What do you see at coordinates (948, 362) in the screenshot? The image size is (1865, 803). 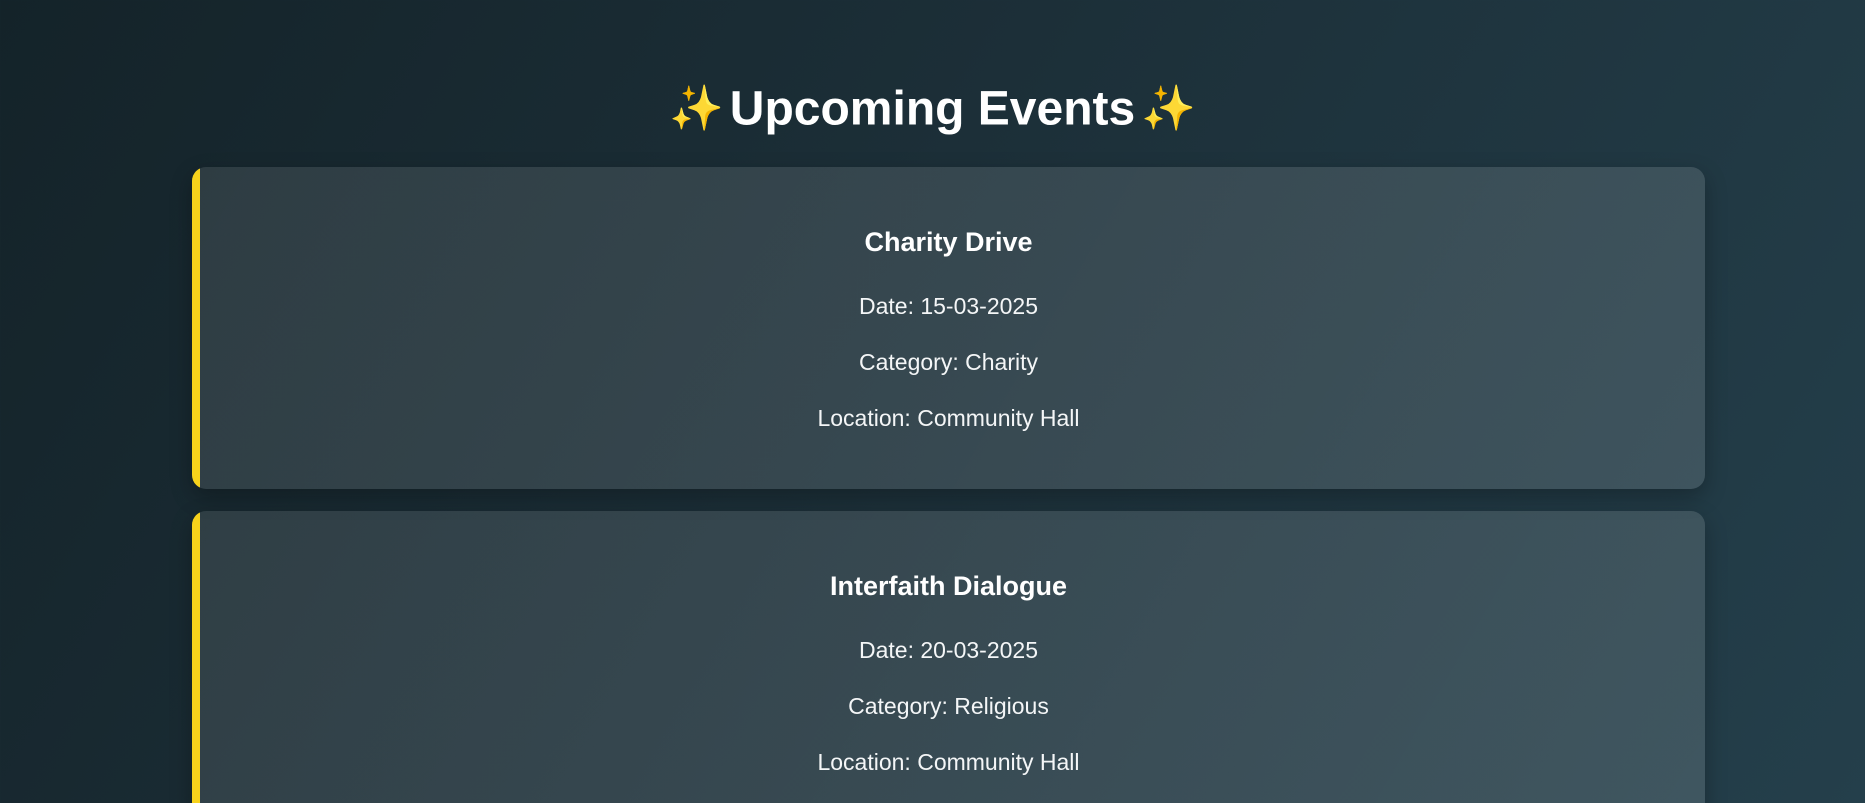 I see `event-category: Category: Charity` at bounding box center [948, 362].